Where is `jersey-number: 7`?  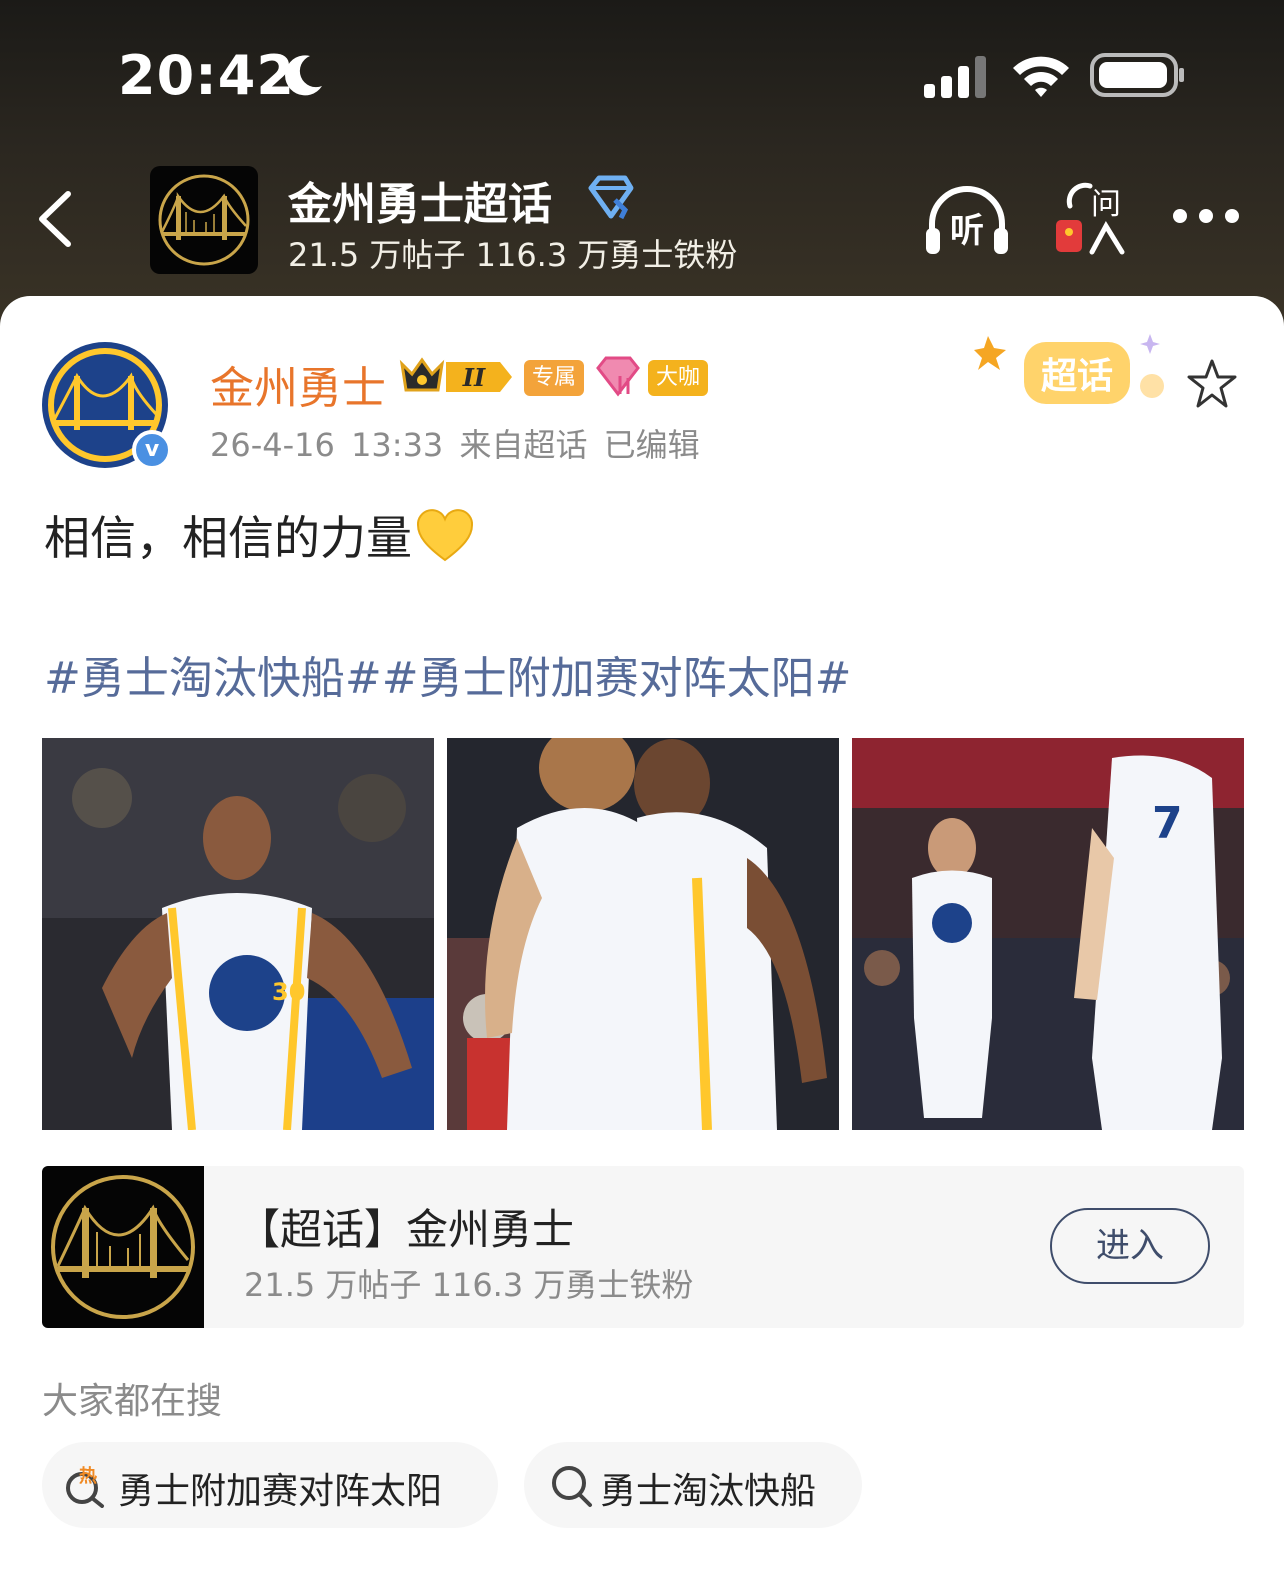 jersey-number: 7 is located at coordinates (1167, 823).